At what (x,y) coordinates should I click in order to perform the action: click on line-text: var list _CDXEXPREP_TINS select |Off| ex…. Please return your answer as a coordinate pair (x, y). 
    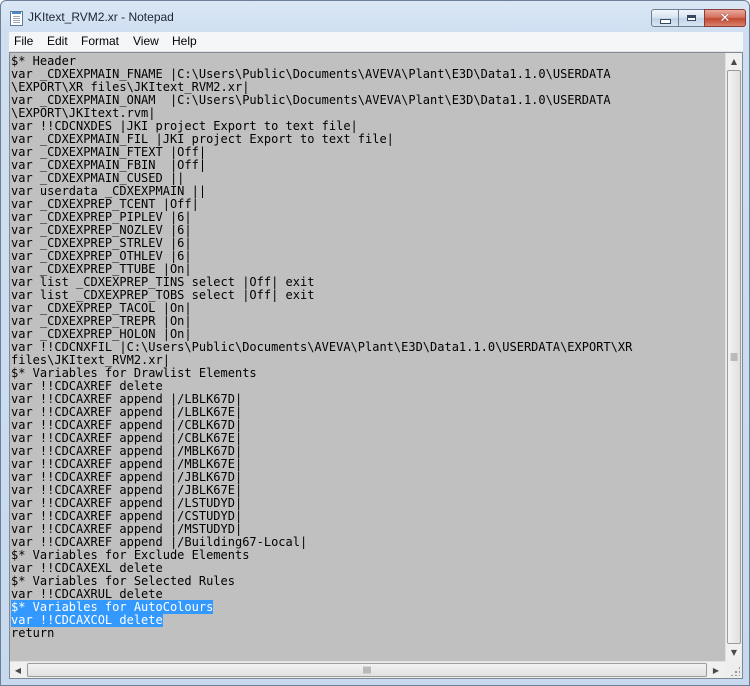
    Looking at the image, I should click on (163, 282).